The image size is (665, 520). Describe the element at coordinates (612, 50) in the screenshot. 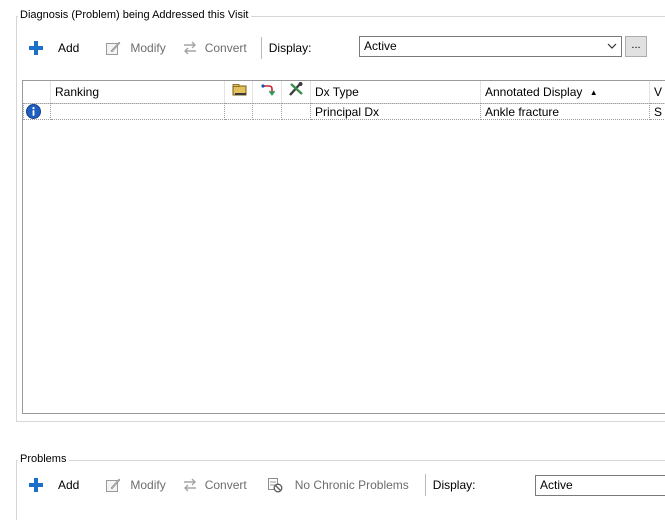

I see `chevron-down-icon` at that location.